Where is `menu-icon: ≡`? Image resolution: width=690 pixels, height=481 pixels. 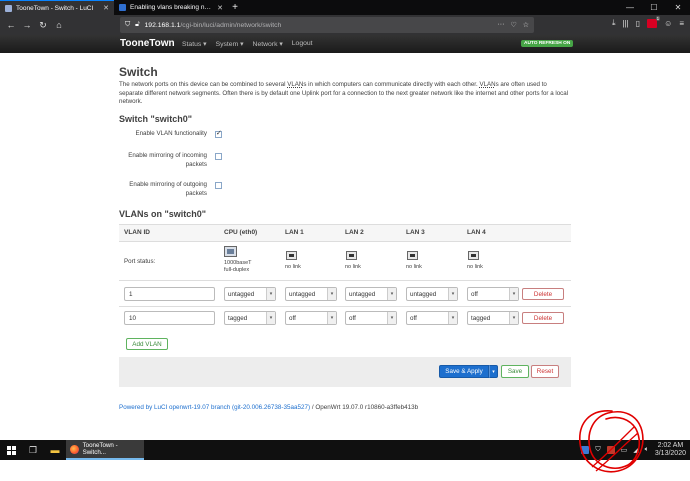 menu-icon: ≡ is located at coordinates (681, 23).